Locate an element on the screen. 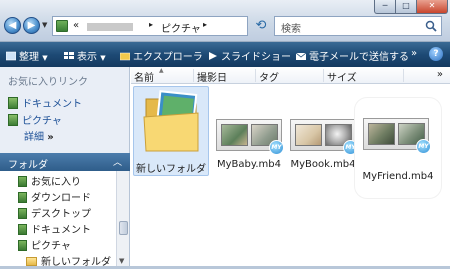  command-toolbar: 整理 ▼ 表示 ▼ エクスプローラ スライドショー 電子メールで送信する » ? is located at coordinates (225, 54).